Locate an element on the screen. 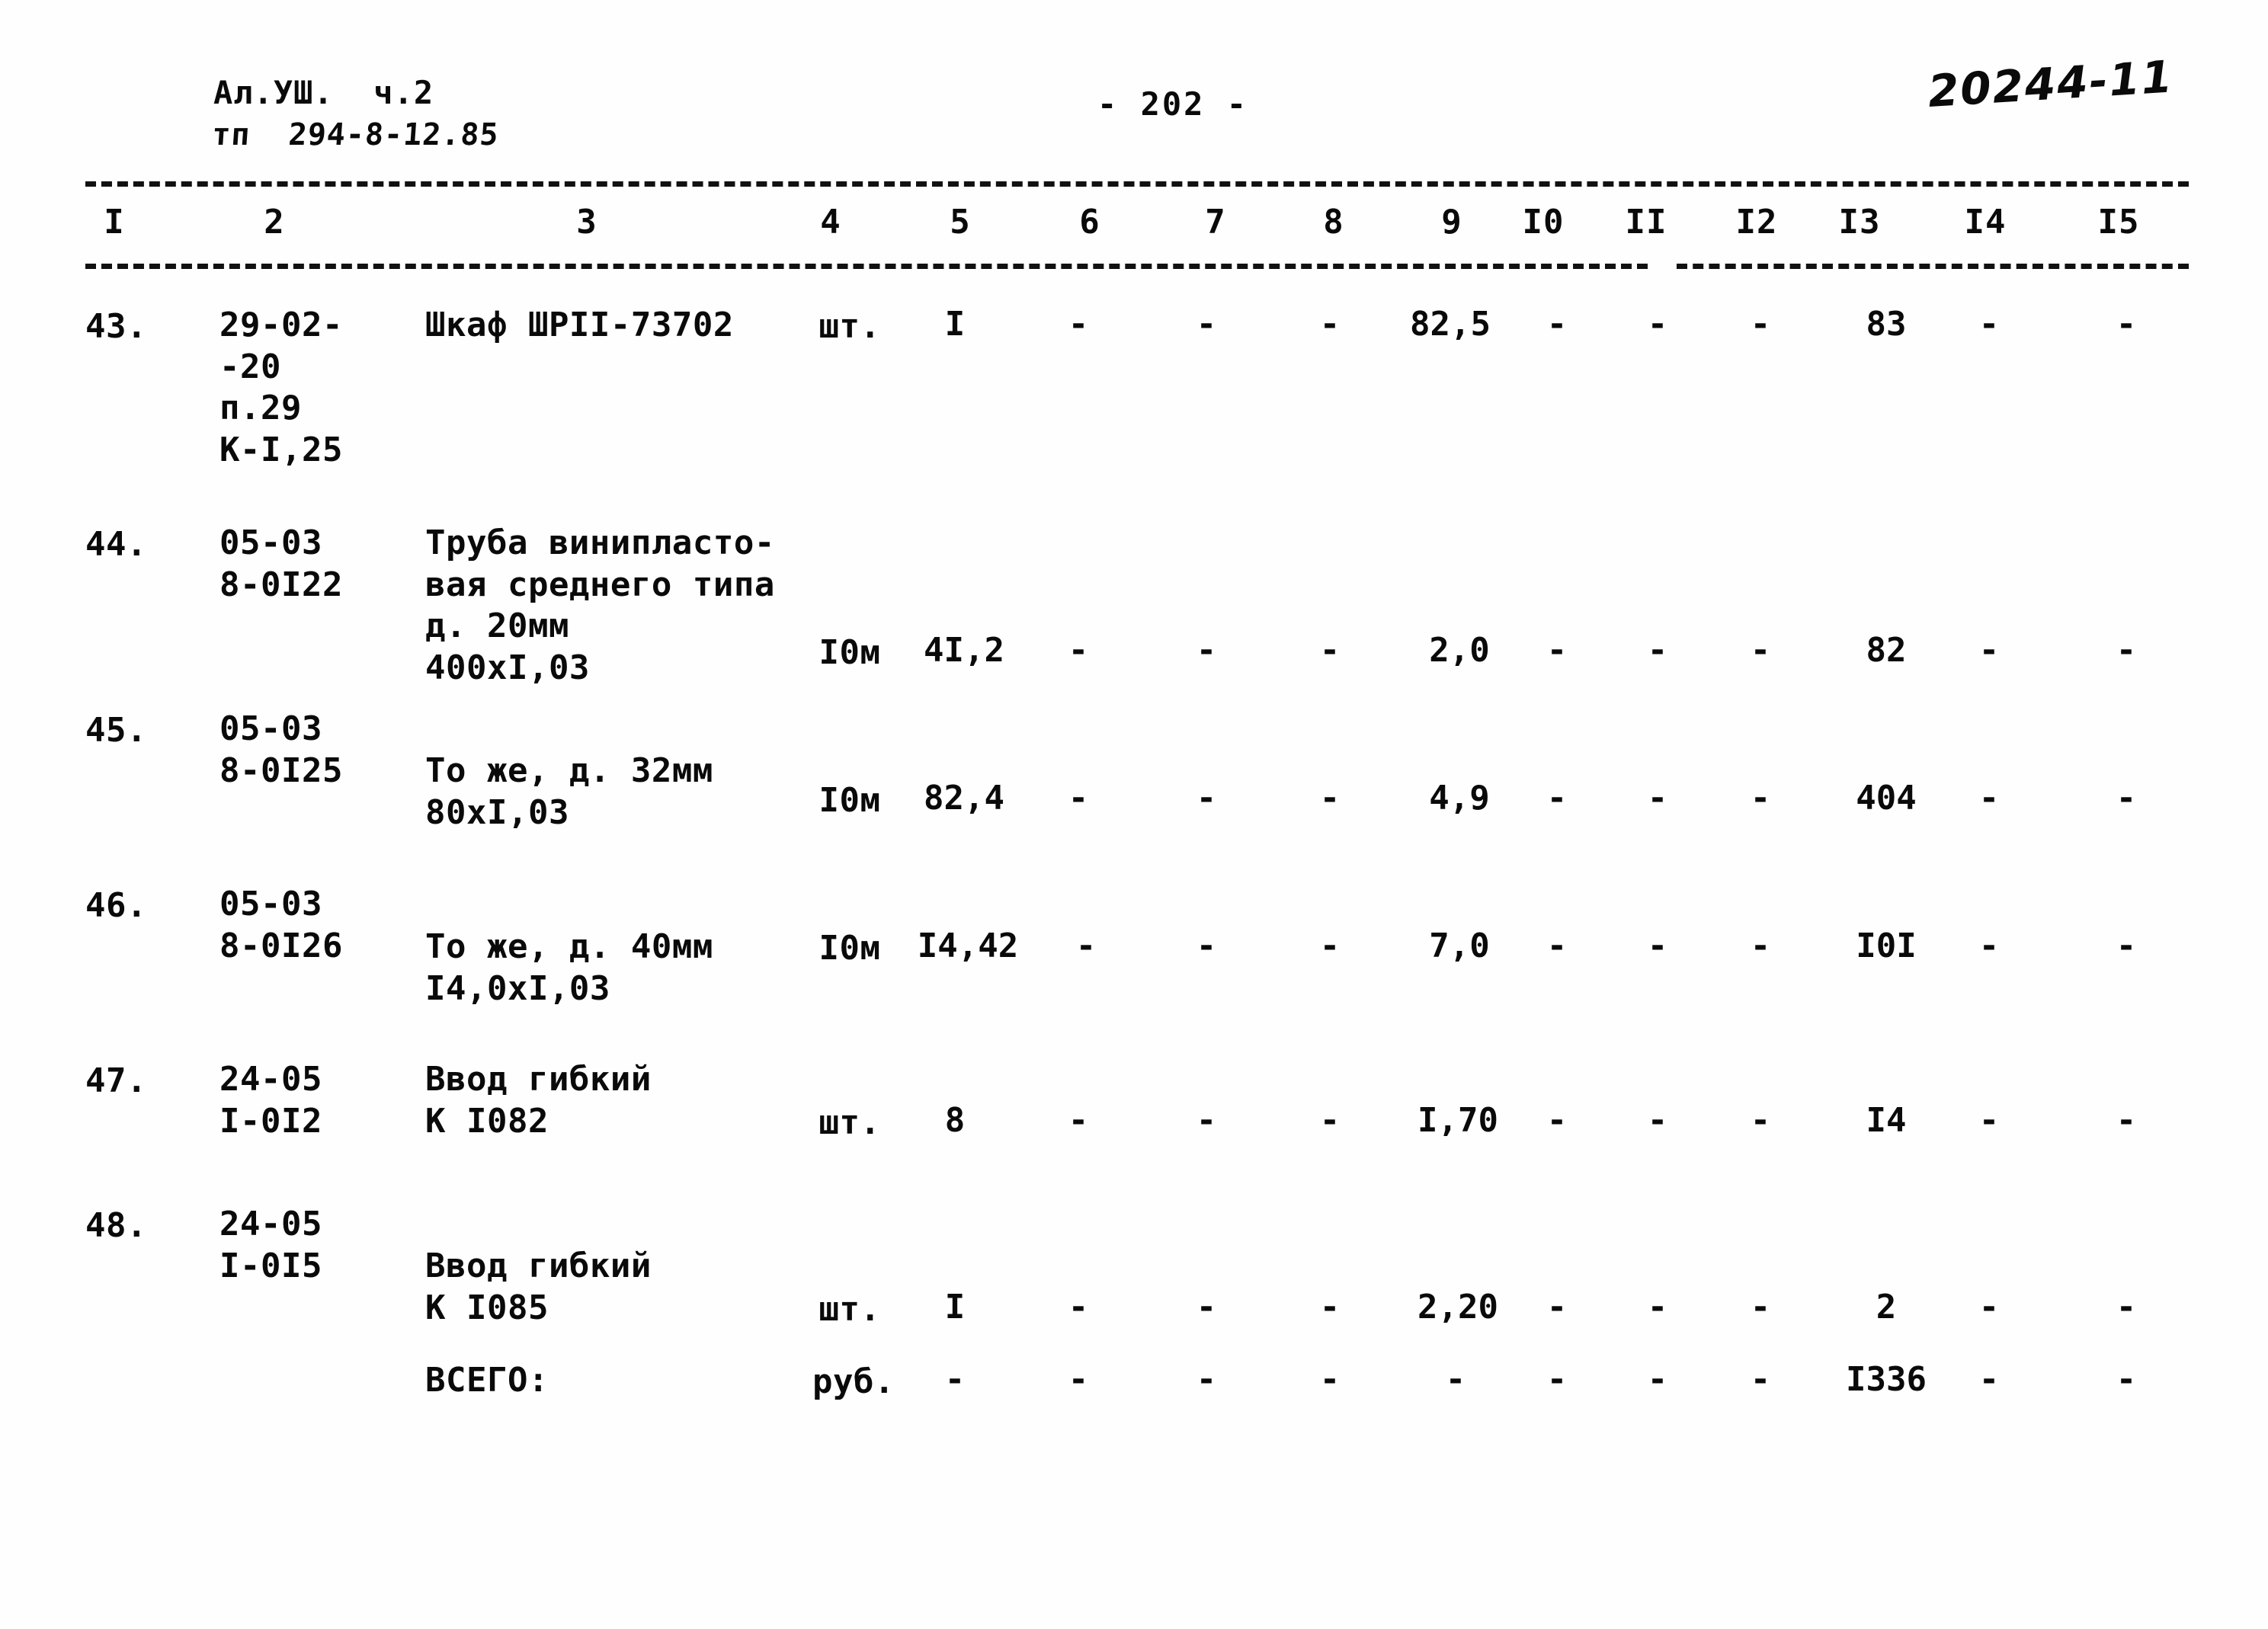 The height and width of the screenshot is (1629, 2268). total-c14: - is located at coordinates (1989, 1379).